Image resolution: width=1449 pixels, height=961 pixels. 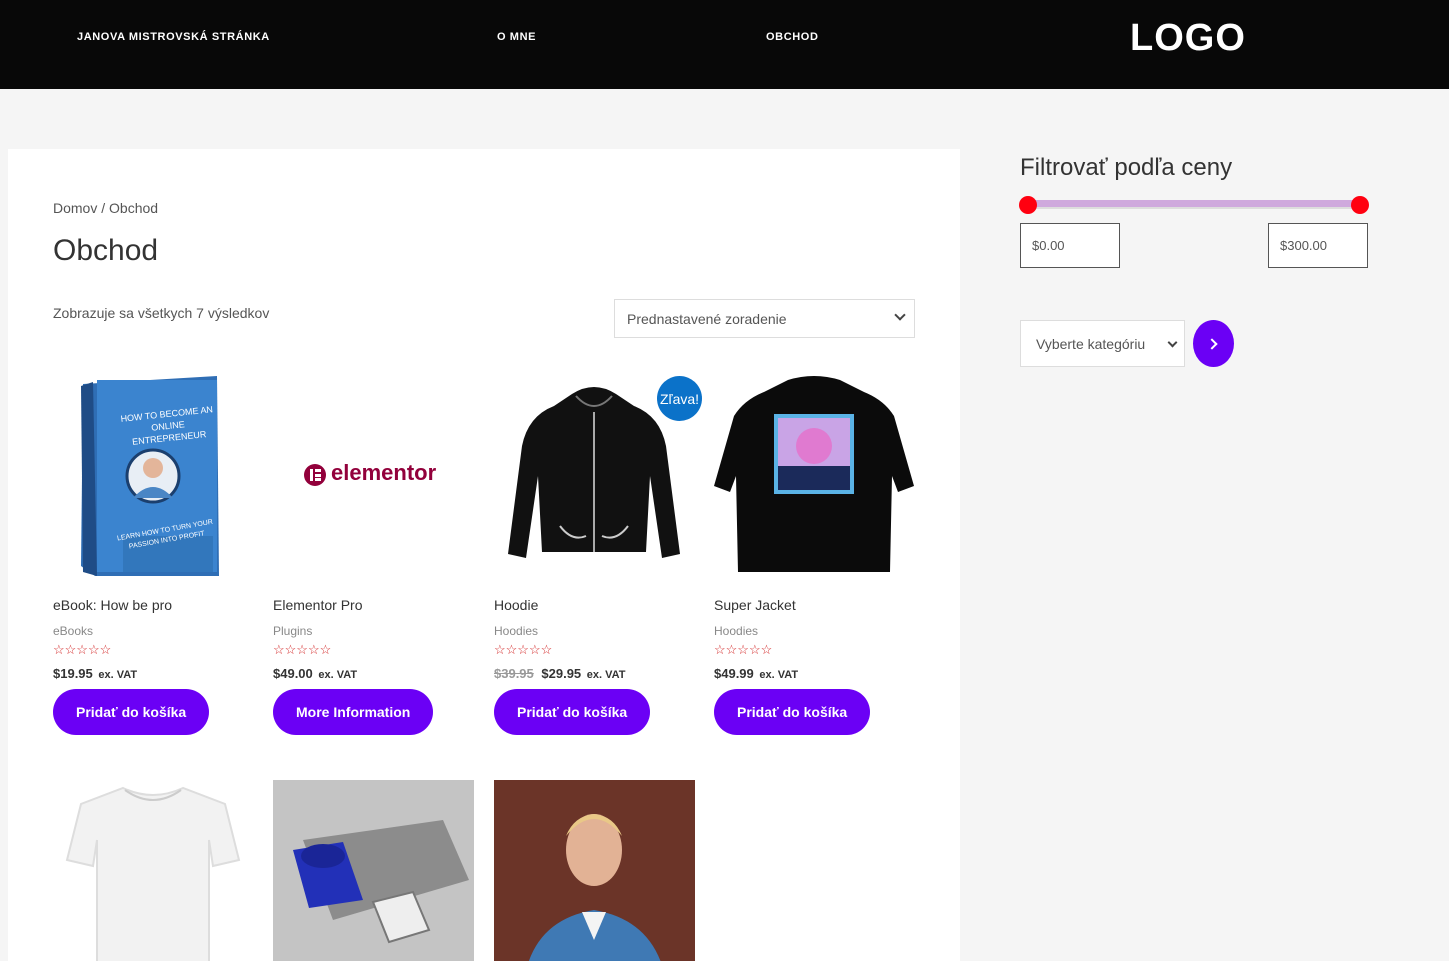 What do you see at coordinates (1126, 167) in the screenshot?
I see `filter-by-price-title: Filtrovať podľa ceny` at bounding box center [1126, 167].